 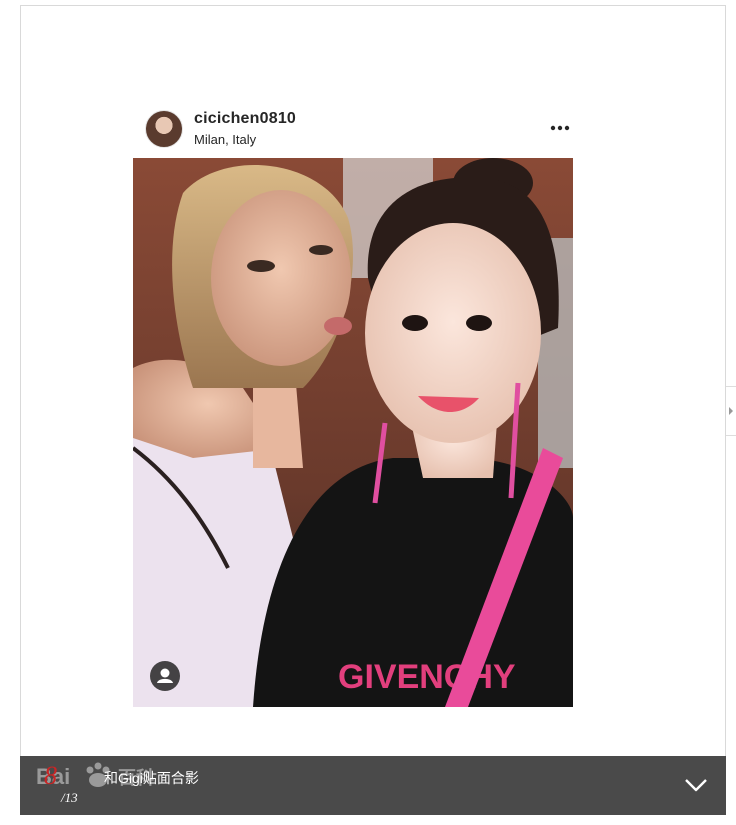 What do you see at coordinates (165, 676) in the screenshot?
I see `user-tag-icon` at bounding box center [165, 676].